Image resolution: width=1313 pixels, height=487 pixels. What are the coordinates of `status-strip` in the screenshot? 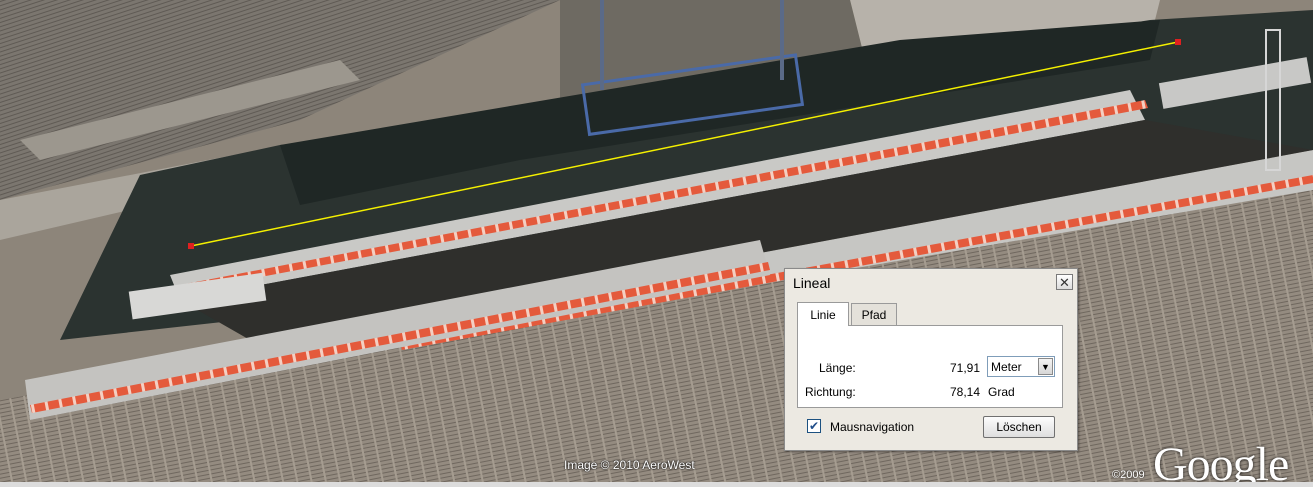 It's located at (656, 484).